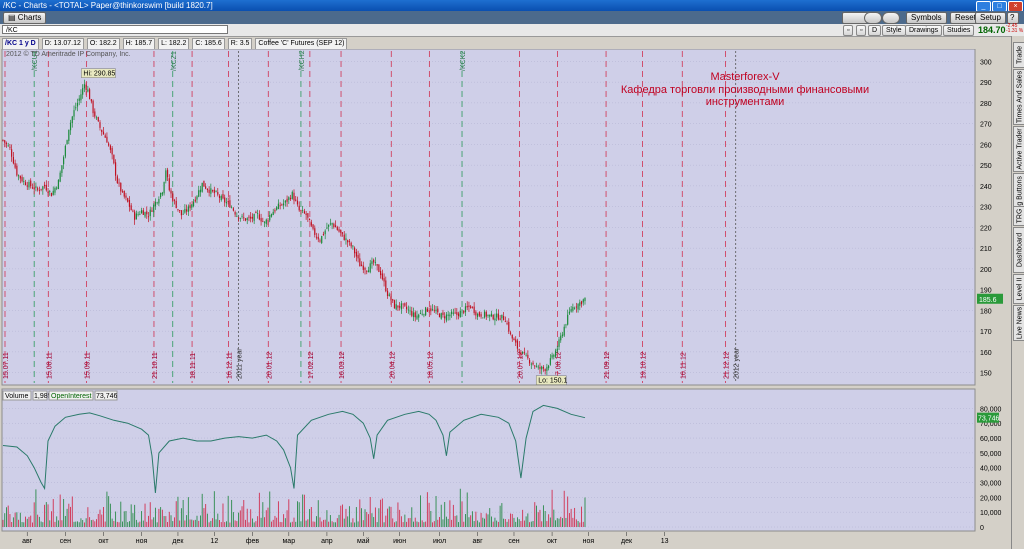 The width and height of the screenshot is (1024, 549). I want to click on sidebar-tab-active-trader: Active Trader, so click(1018, 149).